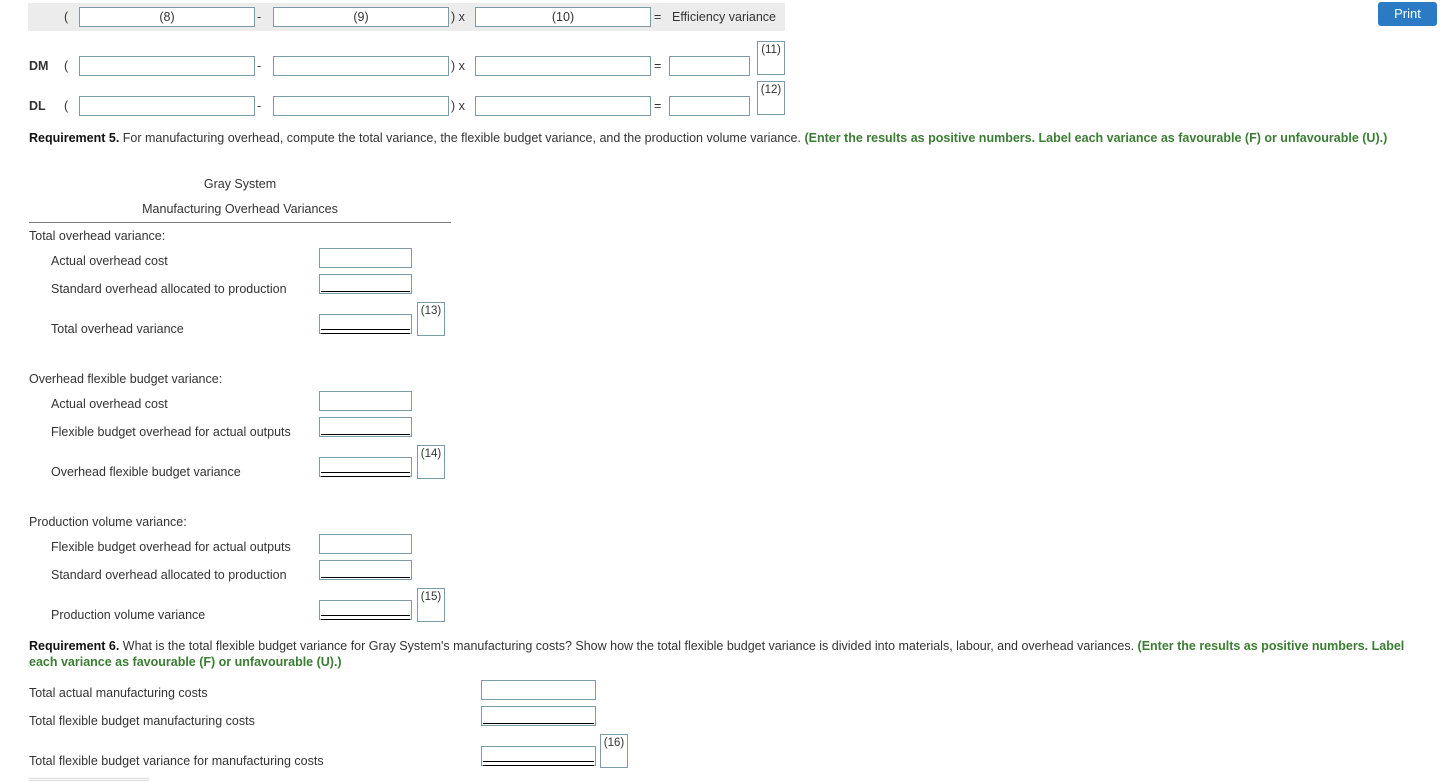 This screenshot has height=781, width=1440. Describe the element at coordinates (109, 404) in the screenshot. I see `row-label-actual-overhead-cost-2: Actual overhead cost` at that location.